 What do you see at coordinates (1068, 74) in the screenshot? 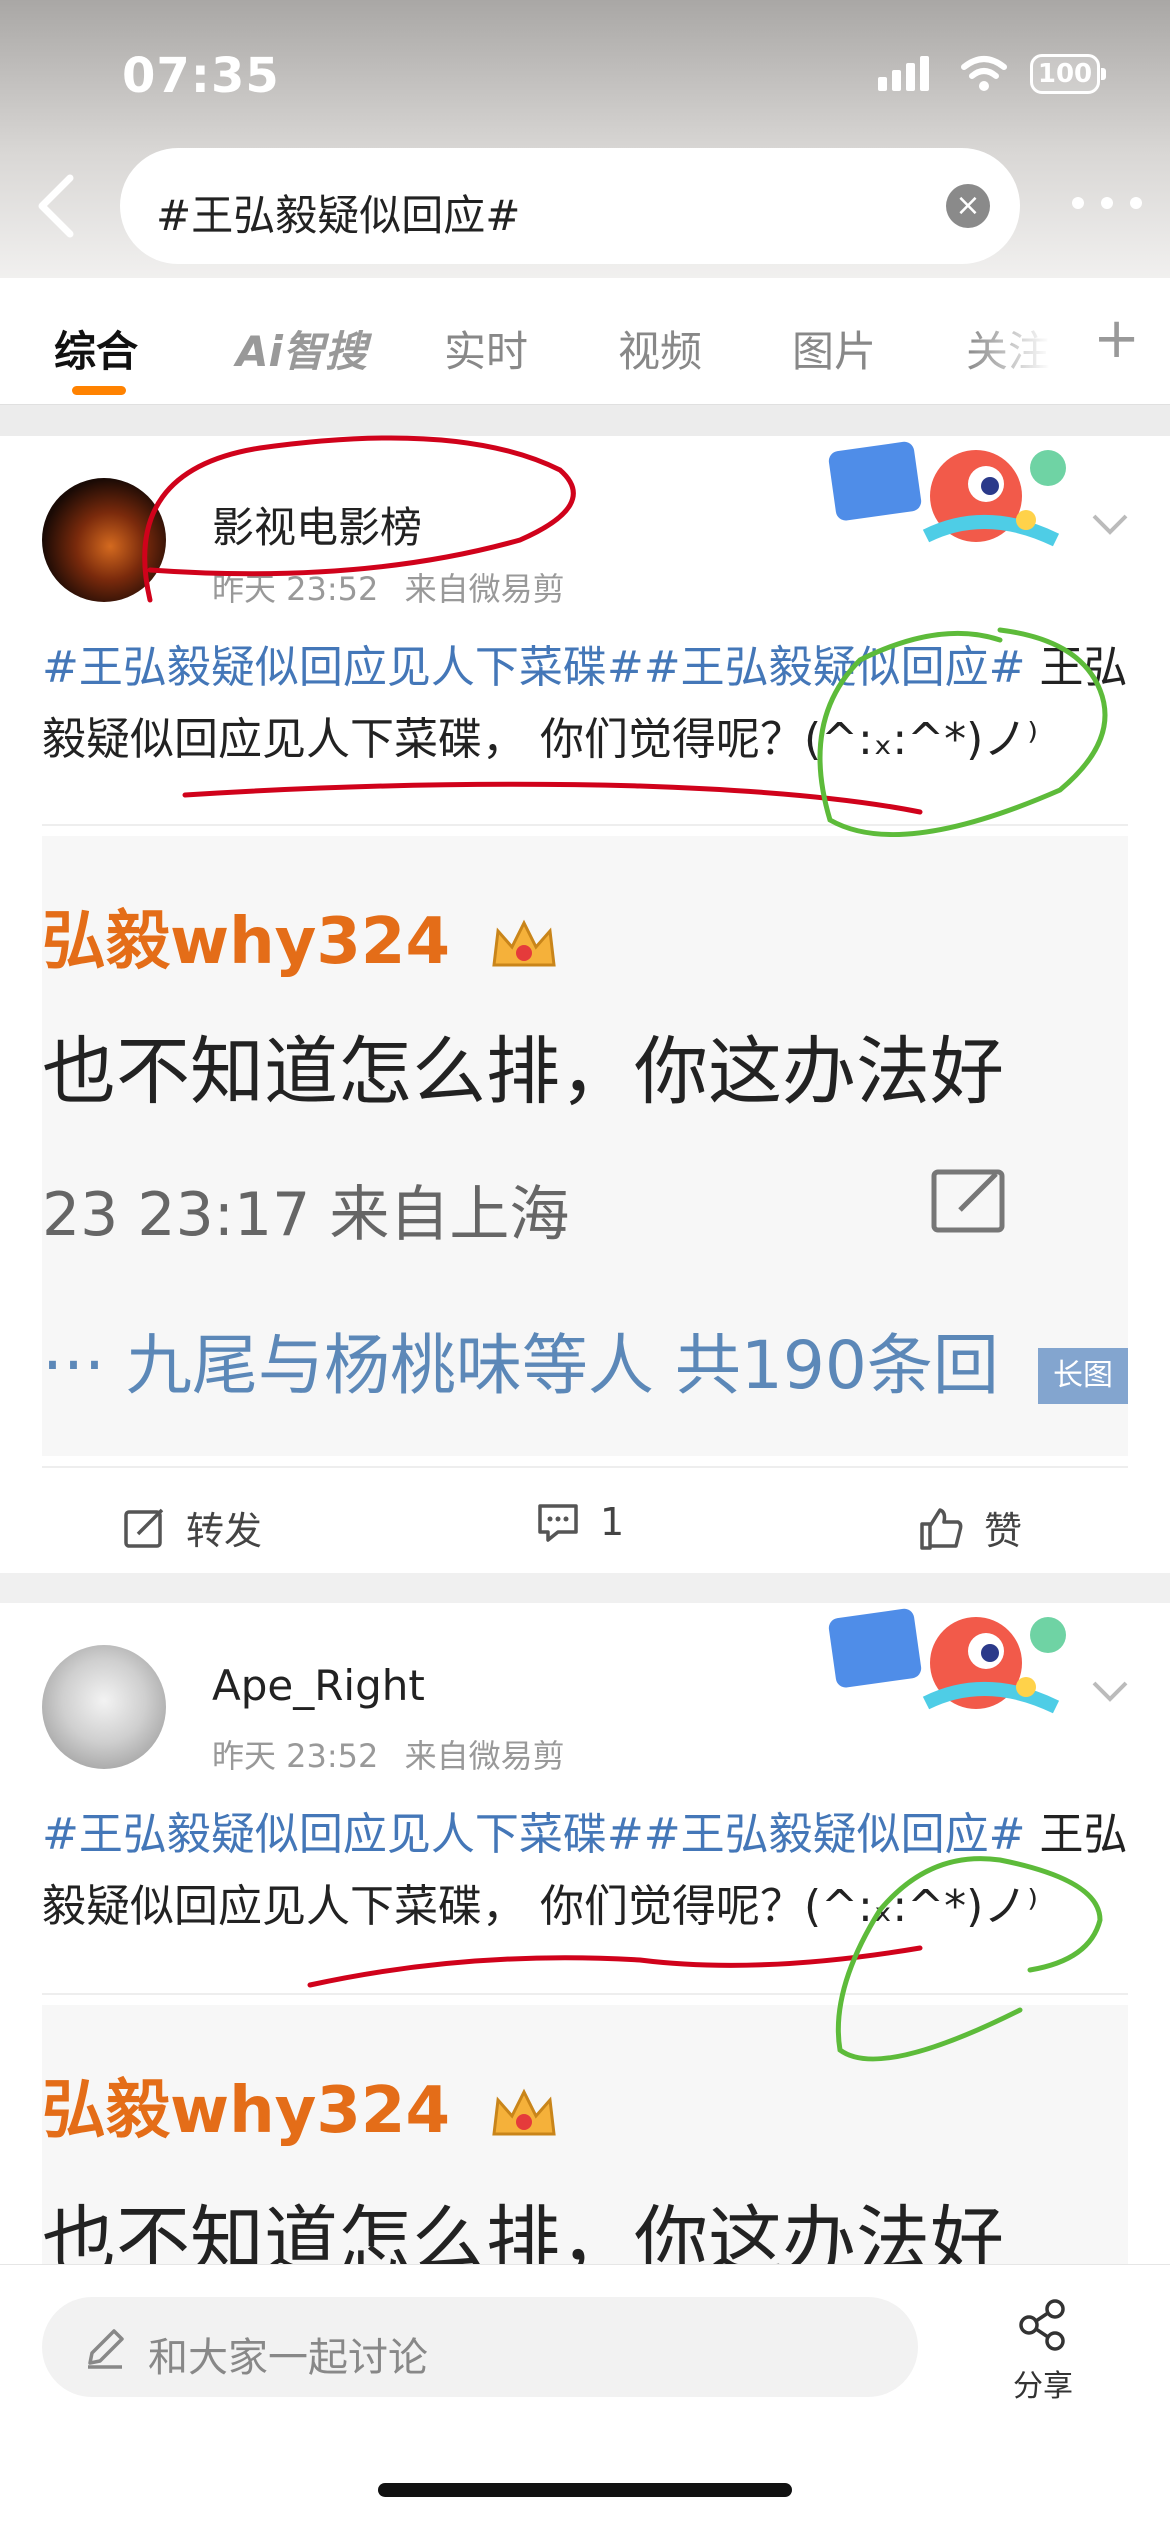
I see `battery-indicator: 100` at bounding box center [1068, 74].